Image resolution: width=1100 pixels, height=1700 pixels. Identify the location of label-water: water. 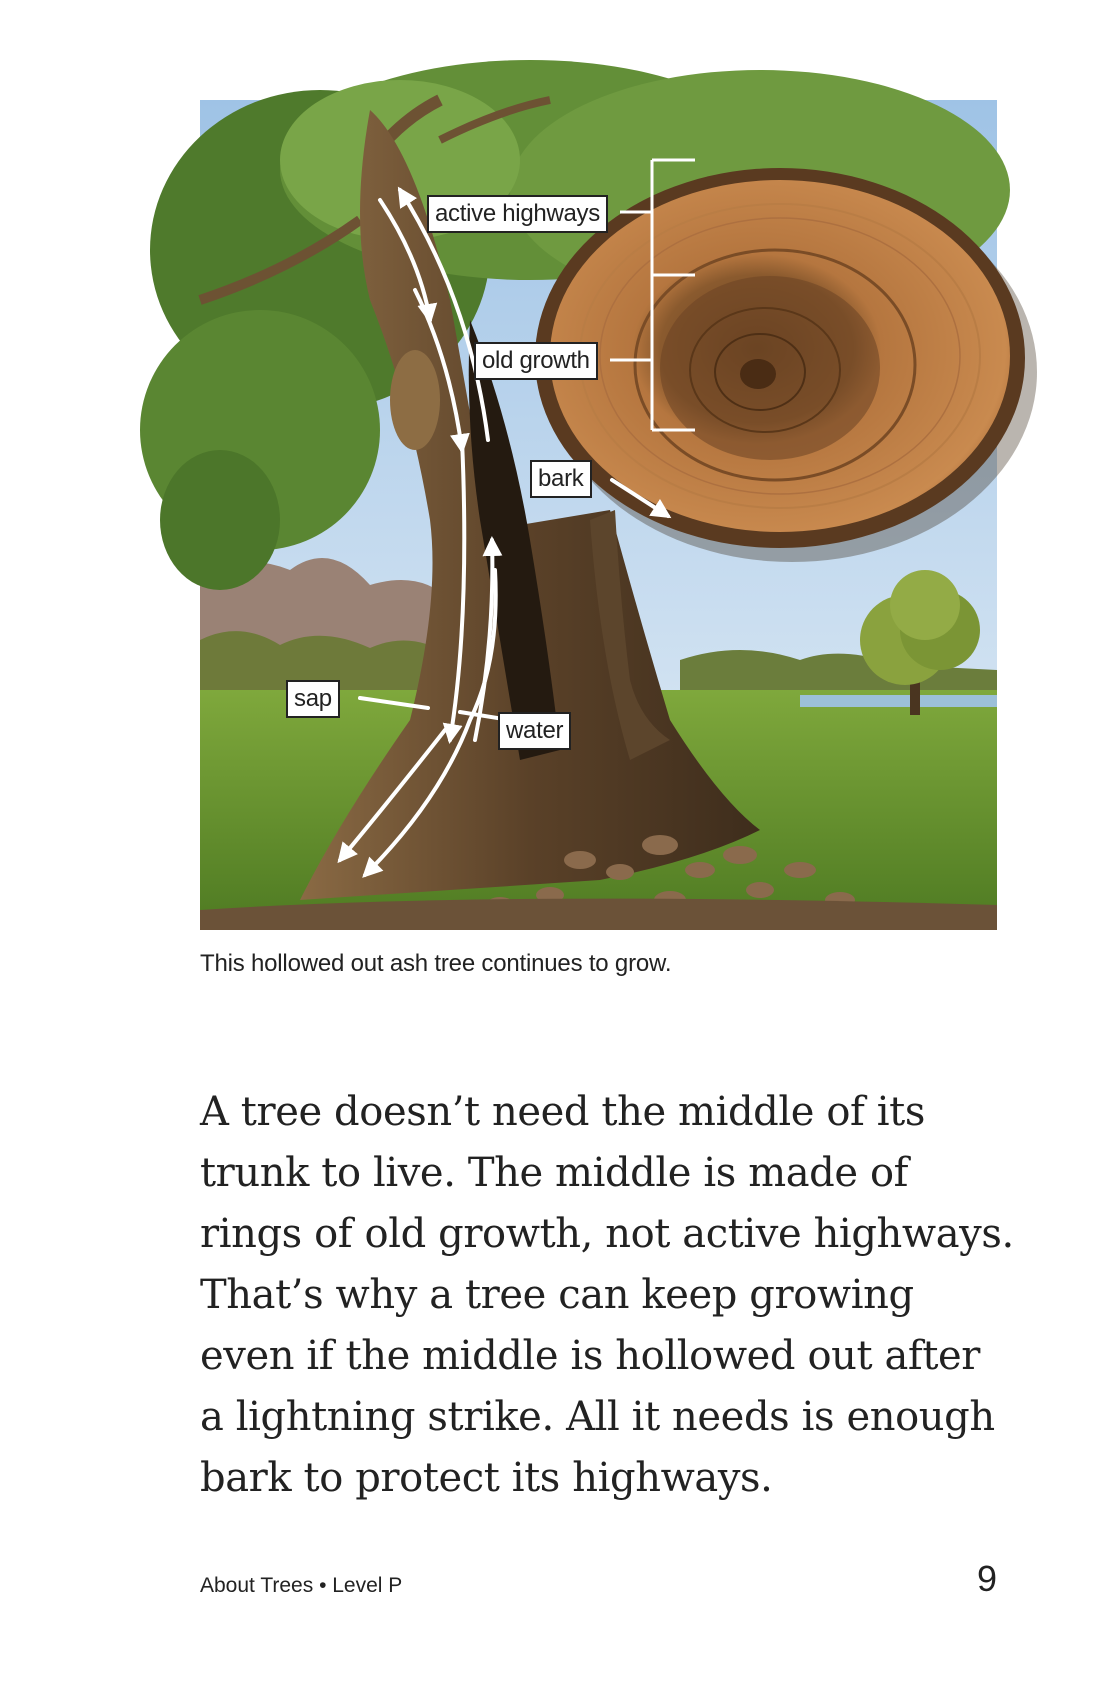
(535, 731).